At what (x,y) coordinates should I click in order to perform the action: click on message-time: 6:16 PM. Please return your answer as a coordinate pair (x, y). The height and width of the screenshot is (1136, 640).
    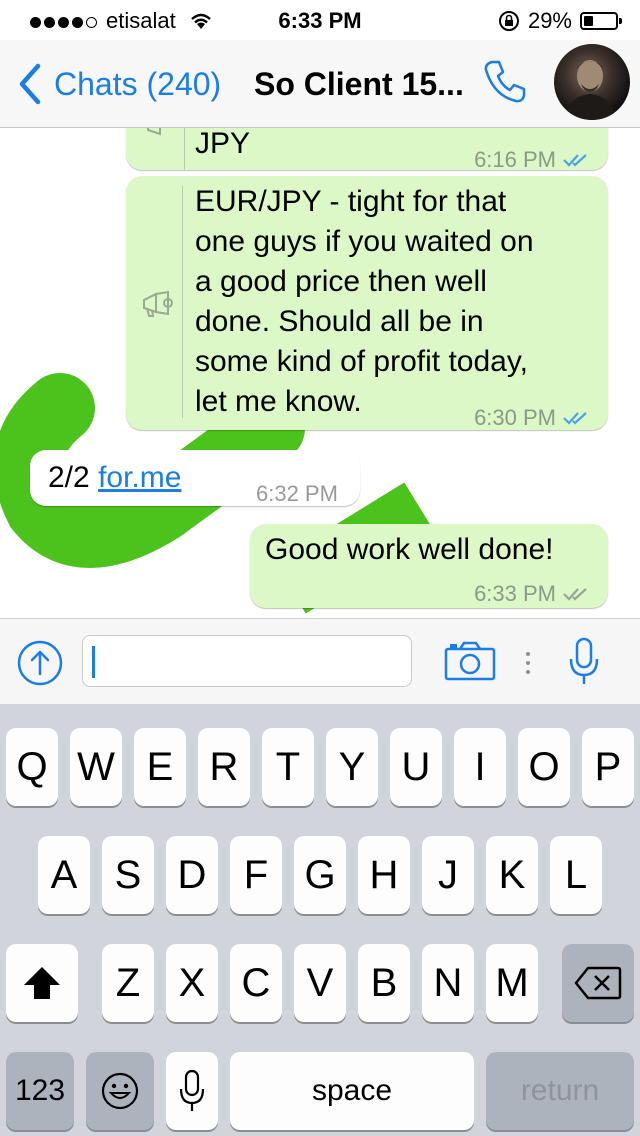
    Looking at the image, I should click on (515, 159).